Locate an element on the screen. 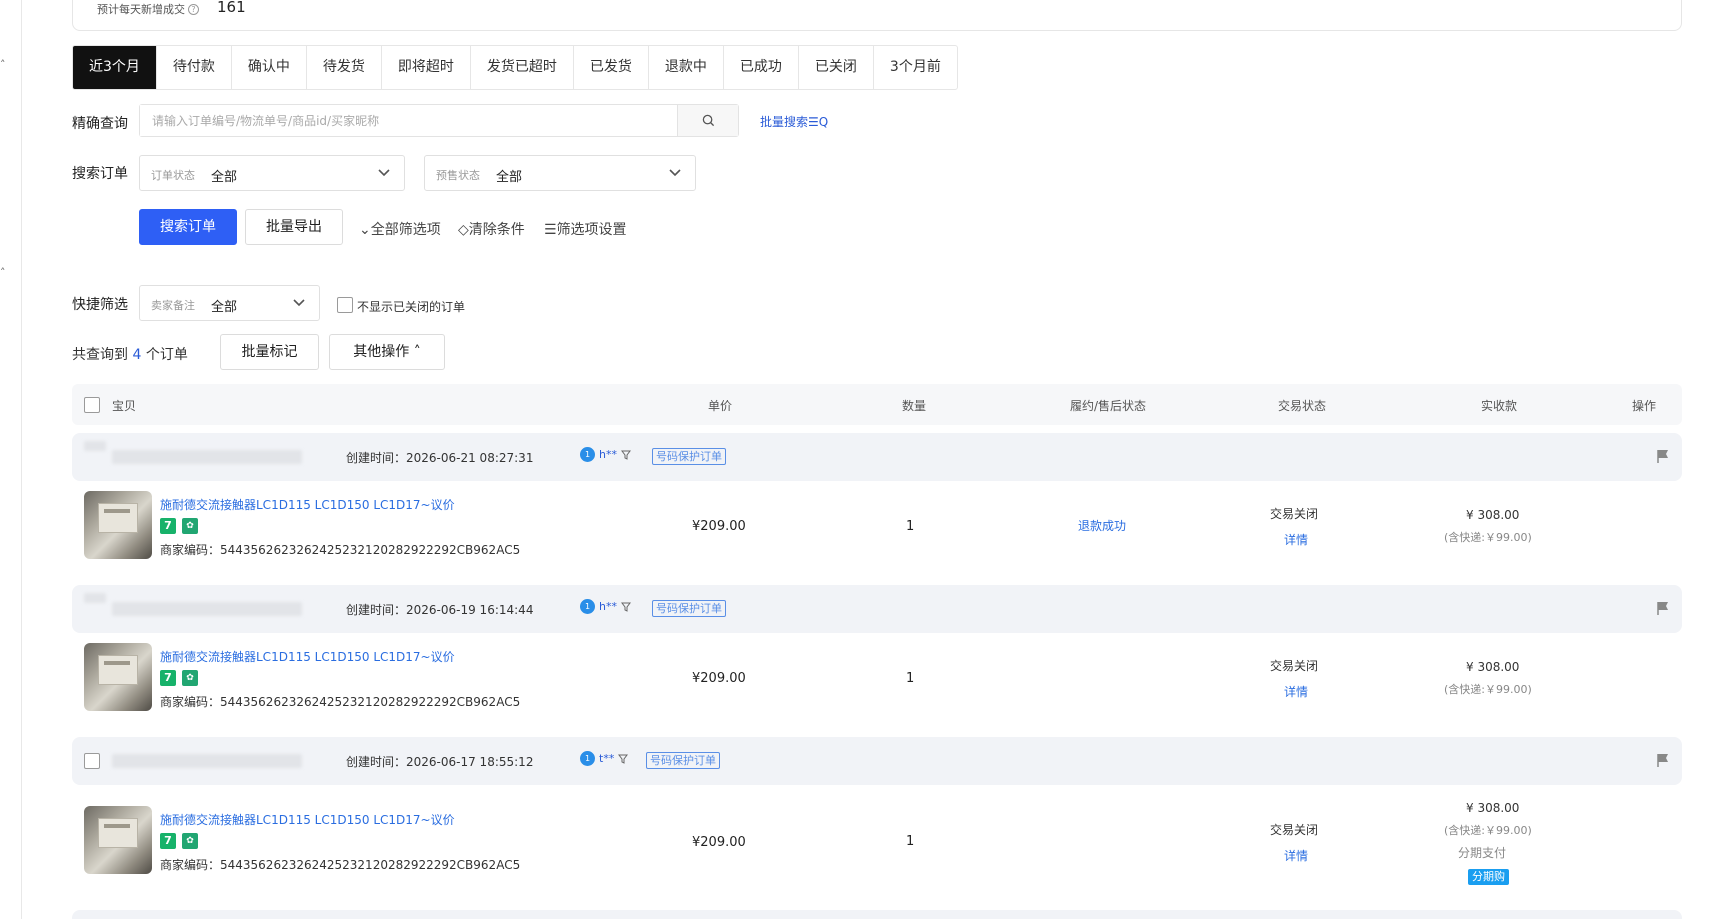 Image resolution: width=1715 pixels, height=919 pixels. tab-closed: 已关闭 is located at coordinates (836, 67).